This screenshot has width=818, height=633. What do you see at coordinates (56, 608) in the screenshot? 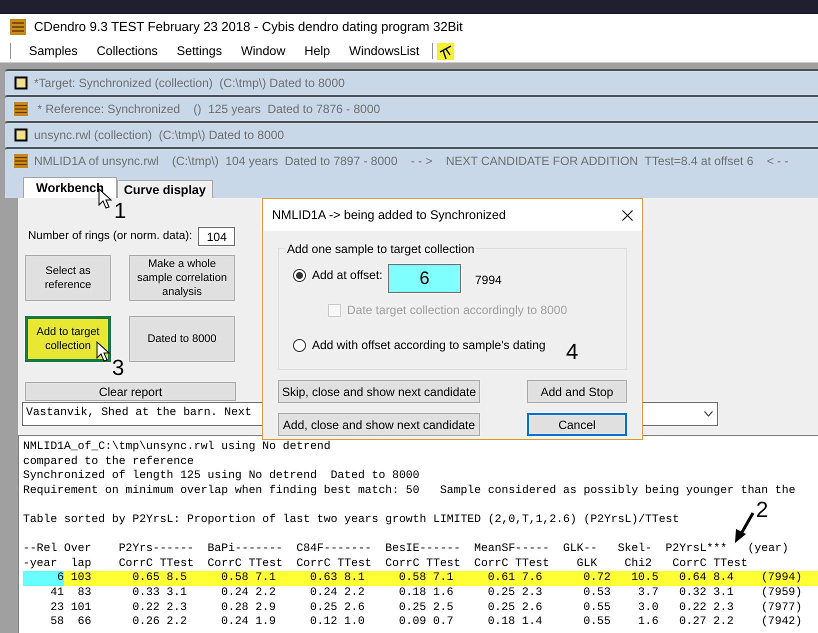
I see `table-cell-text: 23` at bounding box center [56, 608].